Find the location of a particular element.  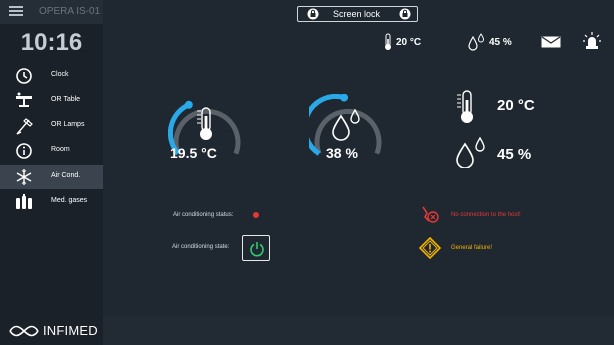

device-name: OPERA IS-01 is located at coordinates (70, 11).